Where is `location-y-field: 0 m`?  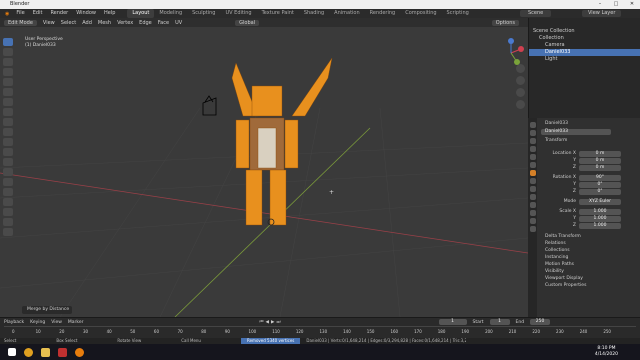
location-y-field: 0 m is located at coordinates (600, 160).